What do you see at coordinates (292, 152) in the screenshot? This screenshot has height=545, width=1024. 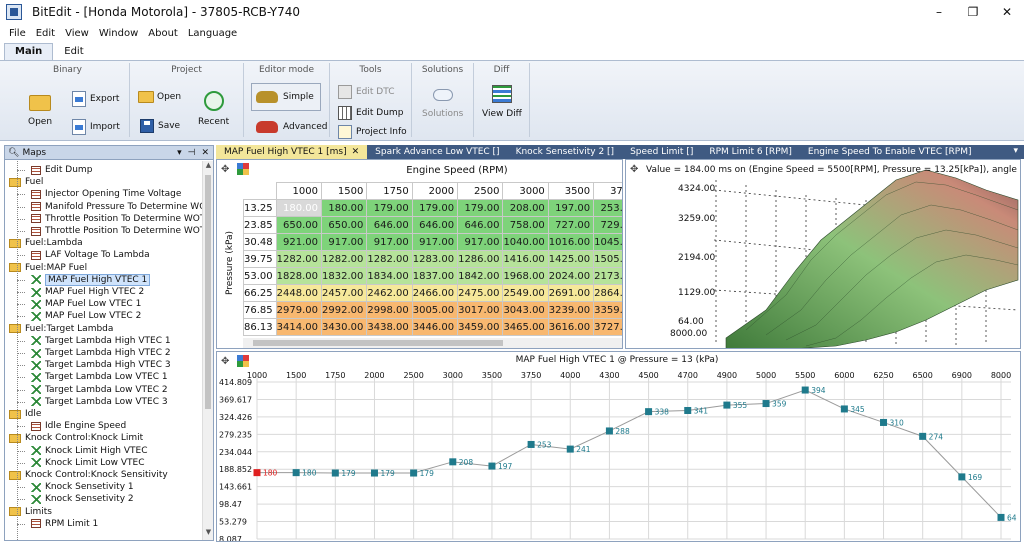 I see `document-tab: MAP Fuel High VTEC 1 [ms] ✕` at bounding box center [292, 152].